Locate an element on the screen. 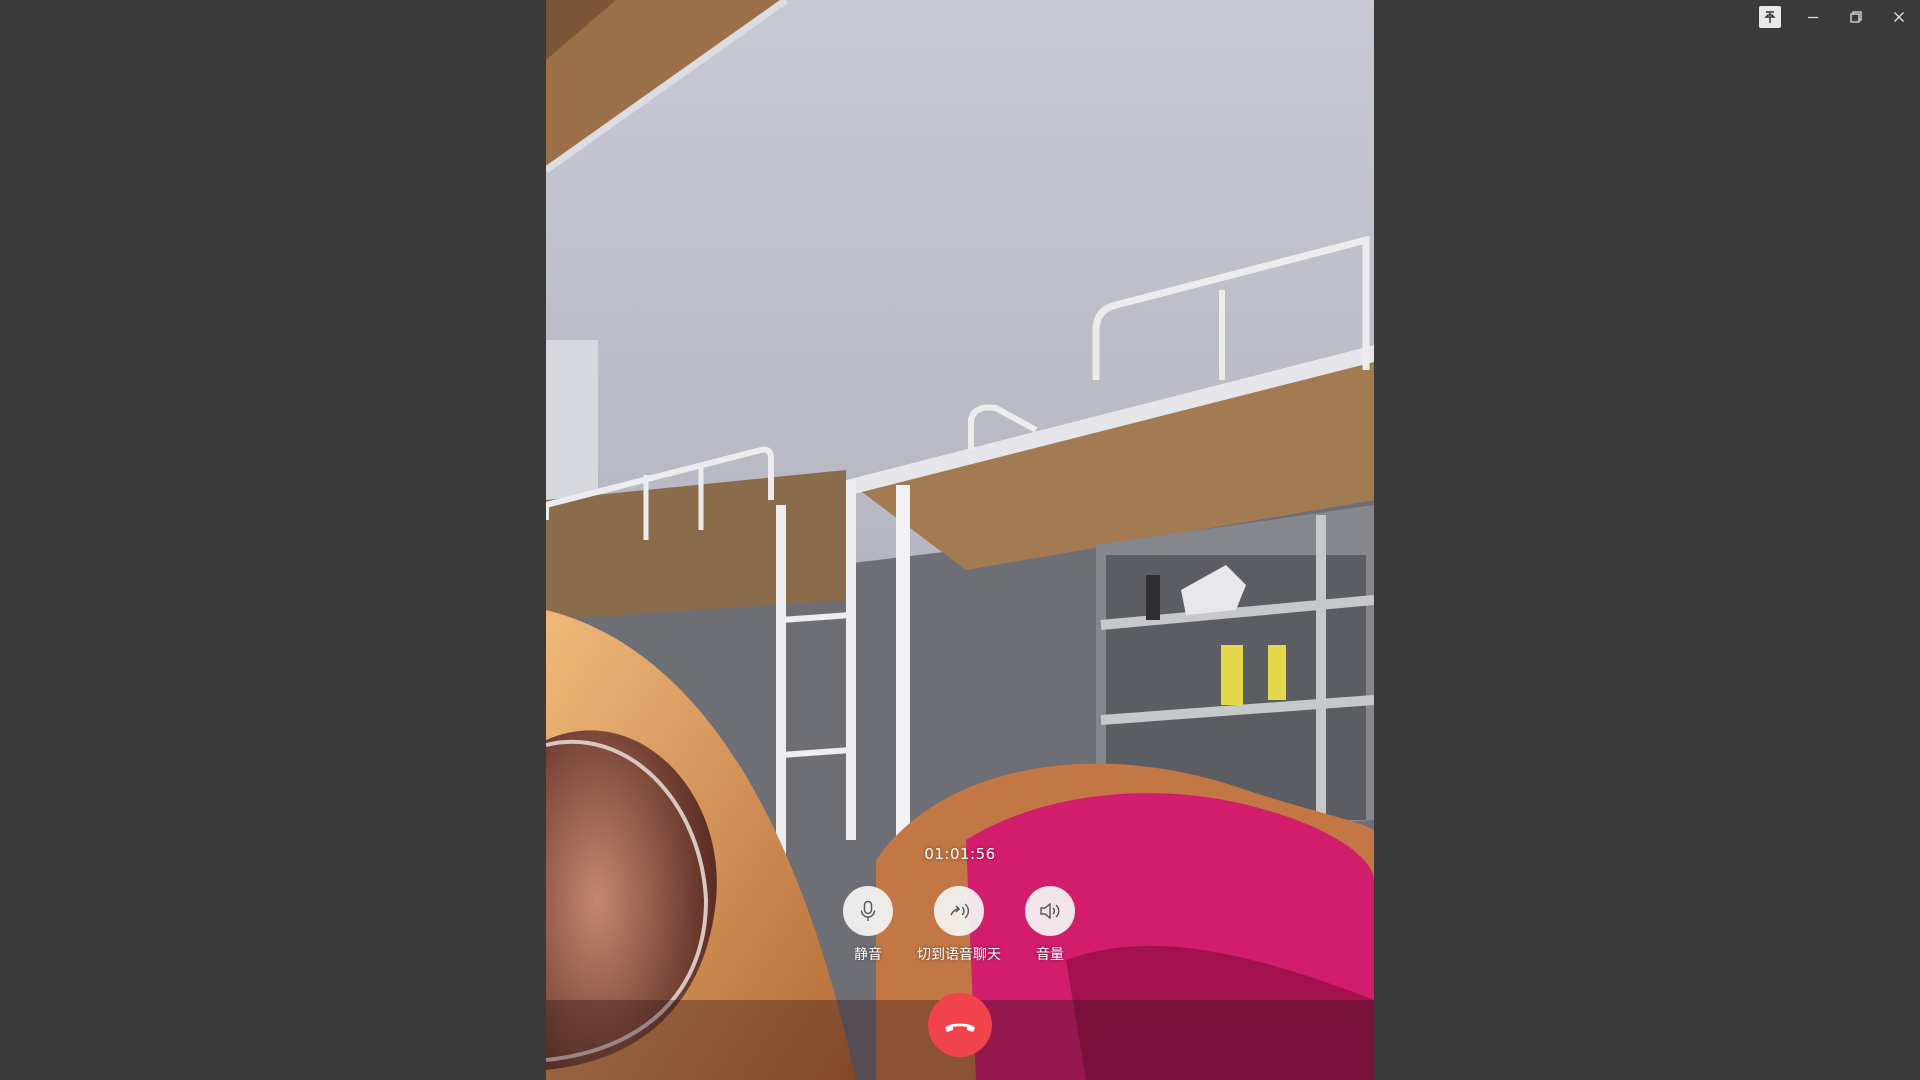 Image resolution: width=1920 pixels, height=1080 pixels. hangup-icon is located at coordinates (960, 1027).